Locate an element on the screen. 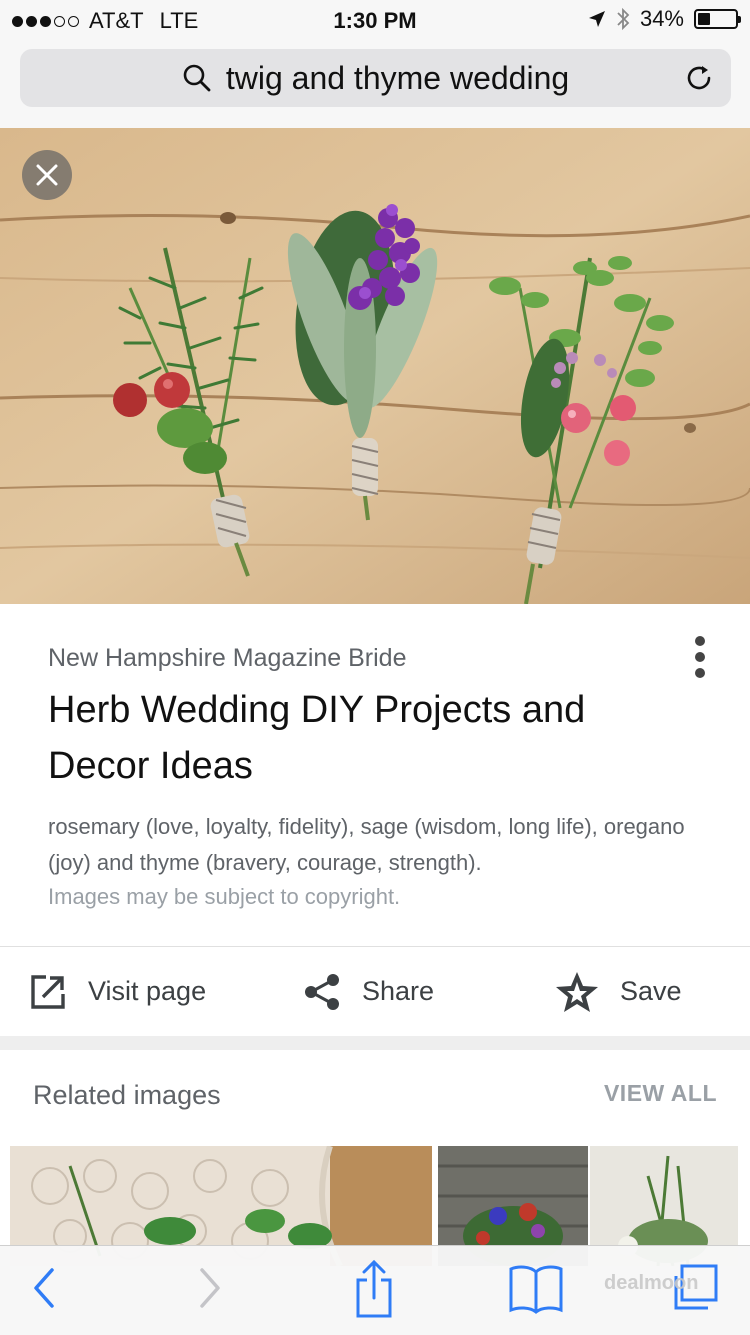 This screenshot has width=750, height=1335. save-label: Save is located at coordinates (651, 991).